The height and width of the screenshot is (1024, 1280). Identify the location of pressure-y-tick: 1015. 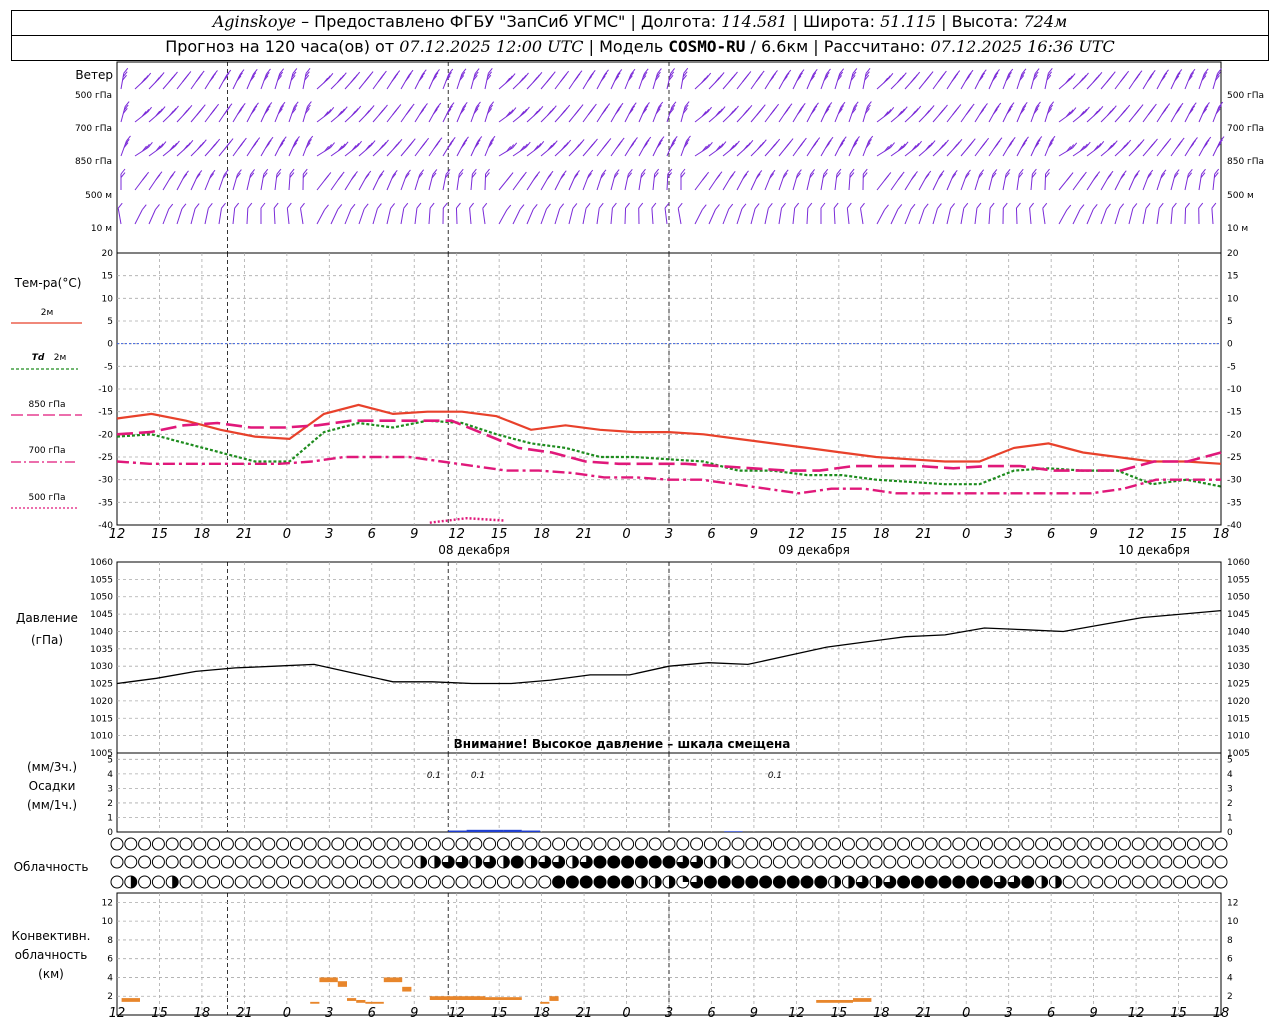
(101, 719).